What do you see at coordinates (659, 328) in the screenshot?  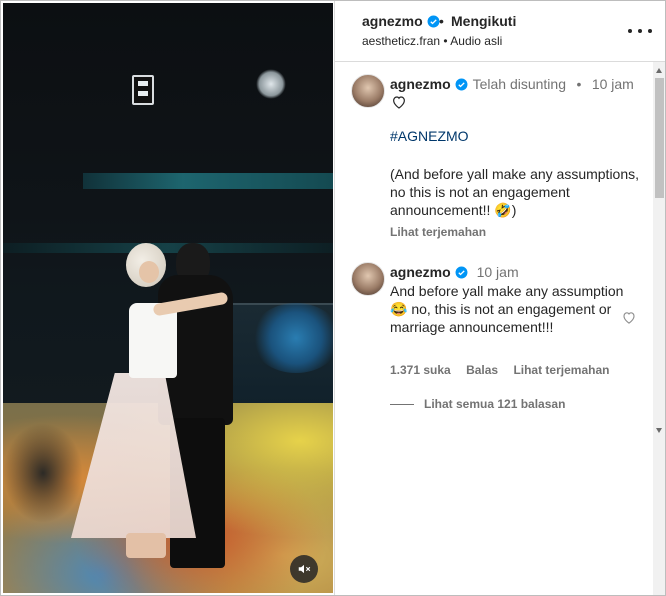 I see `scrollbar` at bounding box center [659, 328].